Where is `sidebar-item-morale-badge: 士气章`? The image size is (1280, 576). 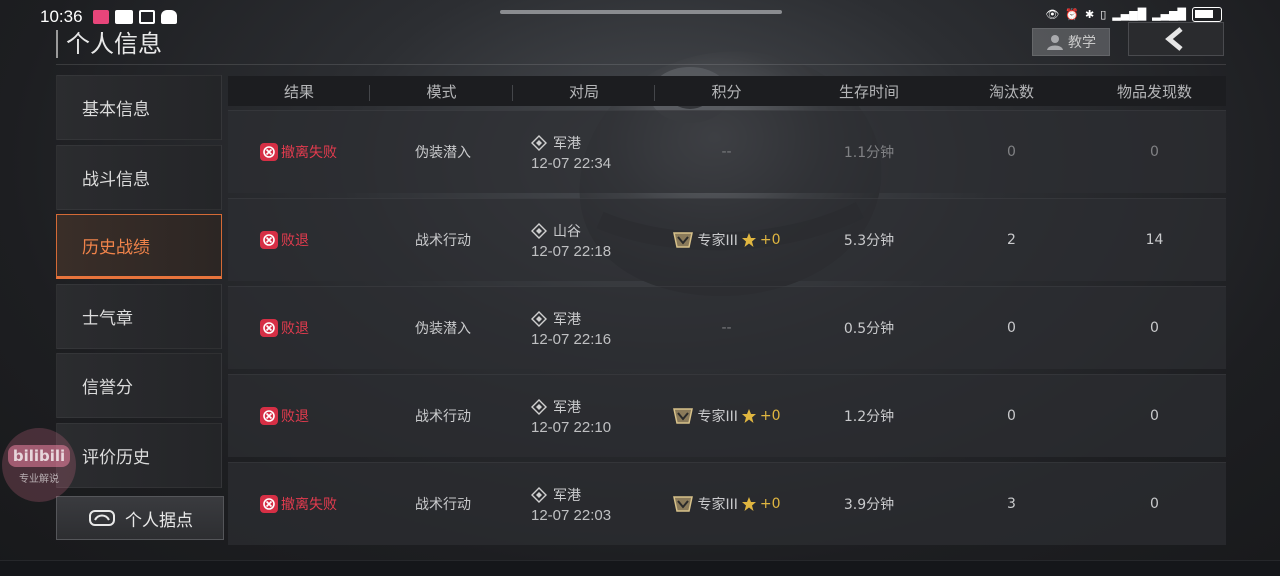 sidebar-item-morale-badge: 士气章 is located at coordinates (139, 316).